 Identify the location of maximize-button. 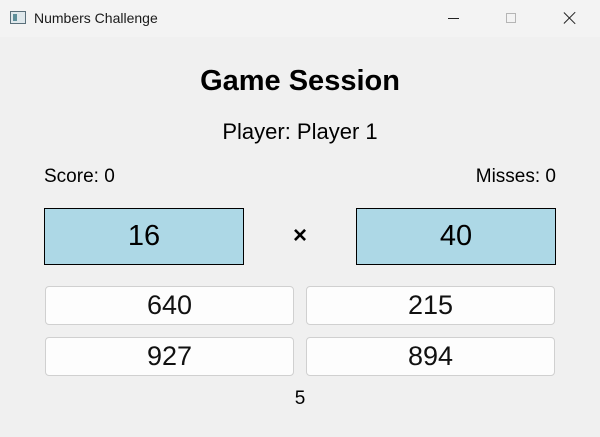
(511, 18).